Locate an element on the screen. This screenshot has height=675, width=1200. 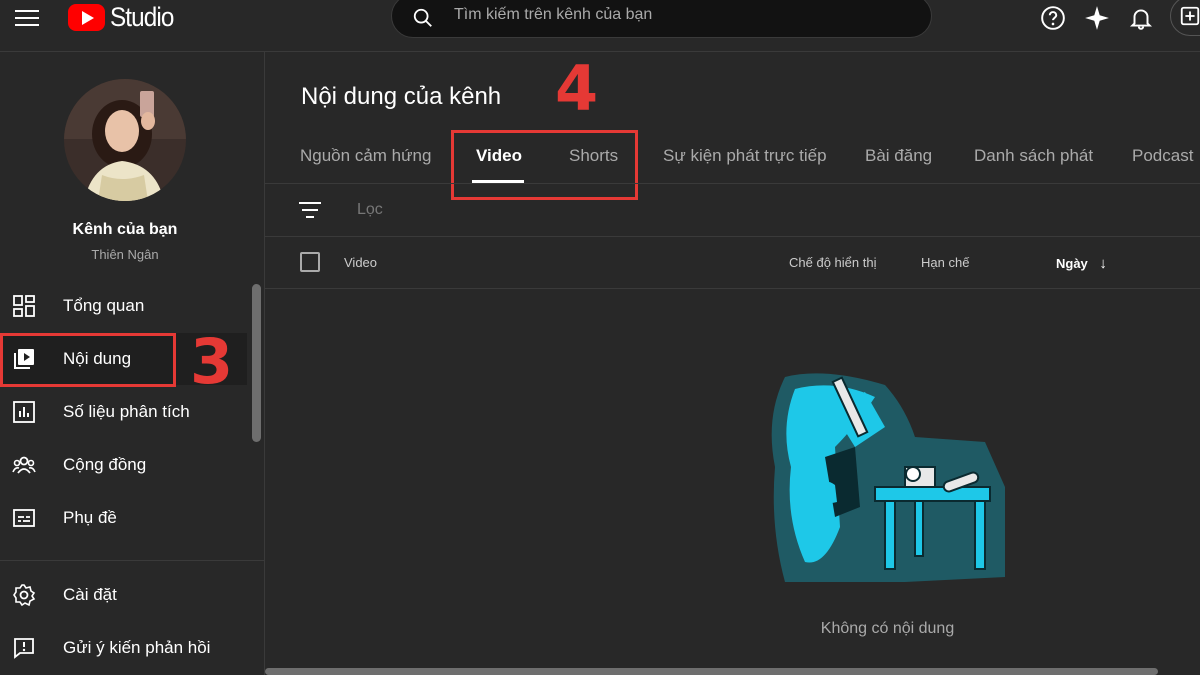
annotation-step-4: 4 is located at coordinates (577, 88).